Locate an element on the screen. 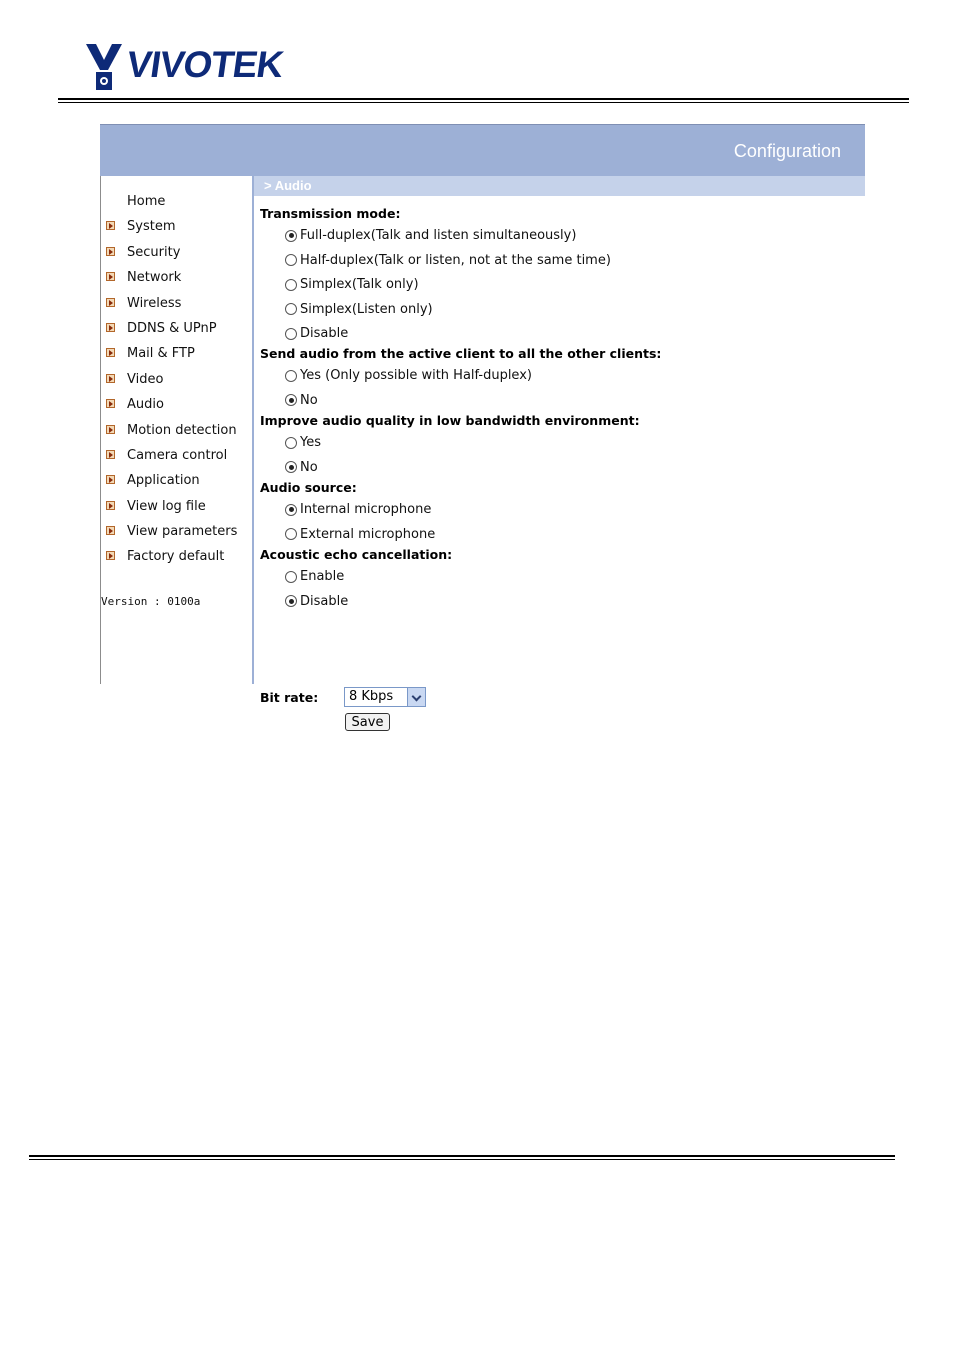 Image resolution: width=954 pixels, height=1350 pixels. sidebar-item-label: Motion detection is located at coordinates (182, 430).